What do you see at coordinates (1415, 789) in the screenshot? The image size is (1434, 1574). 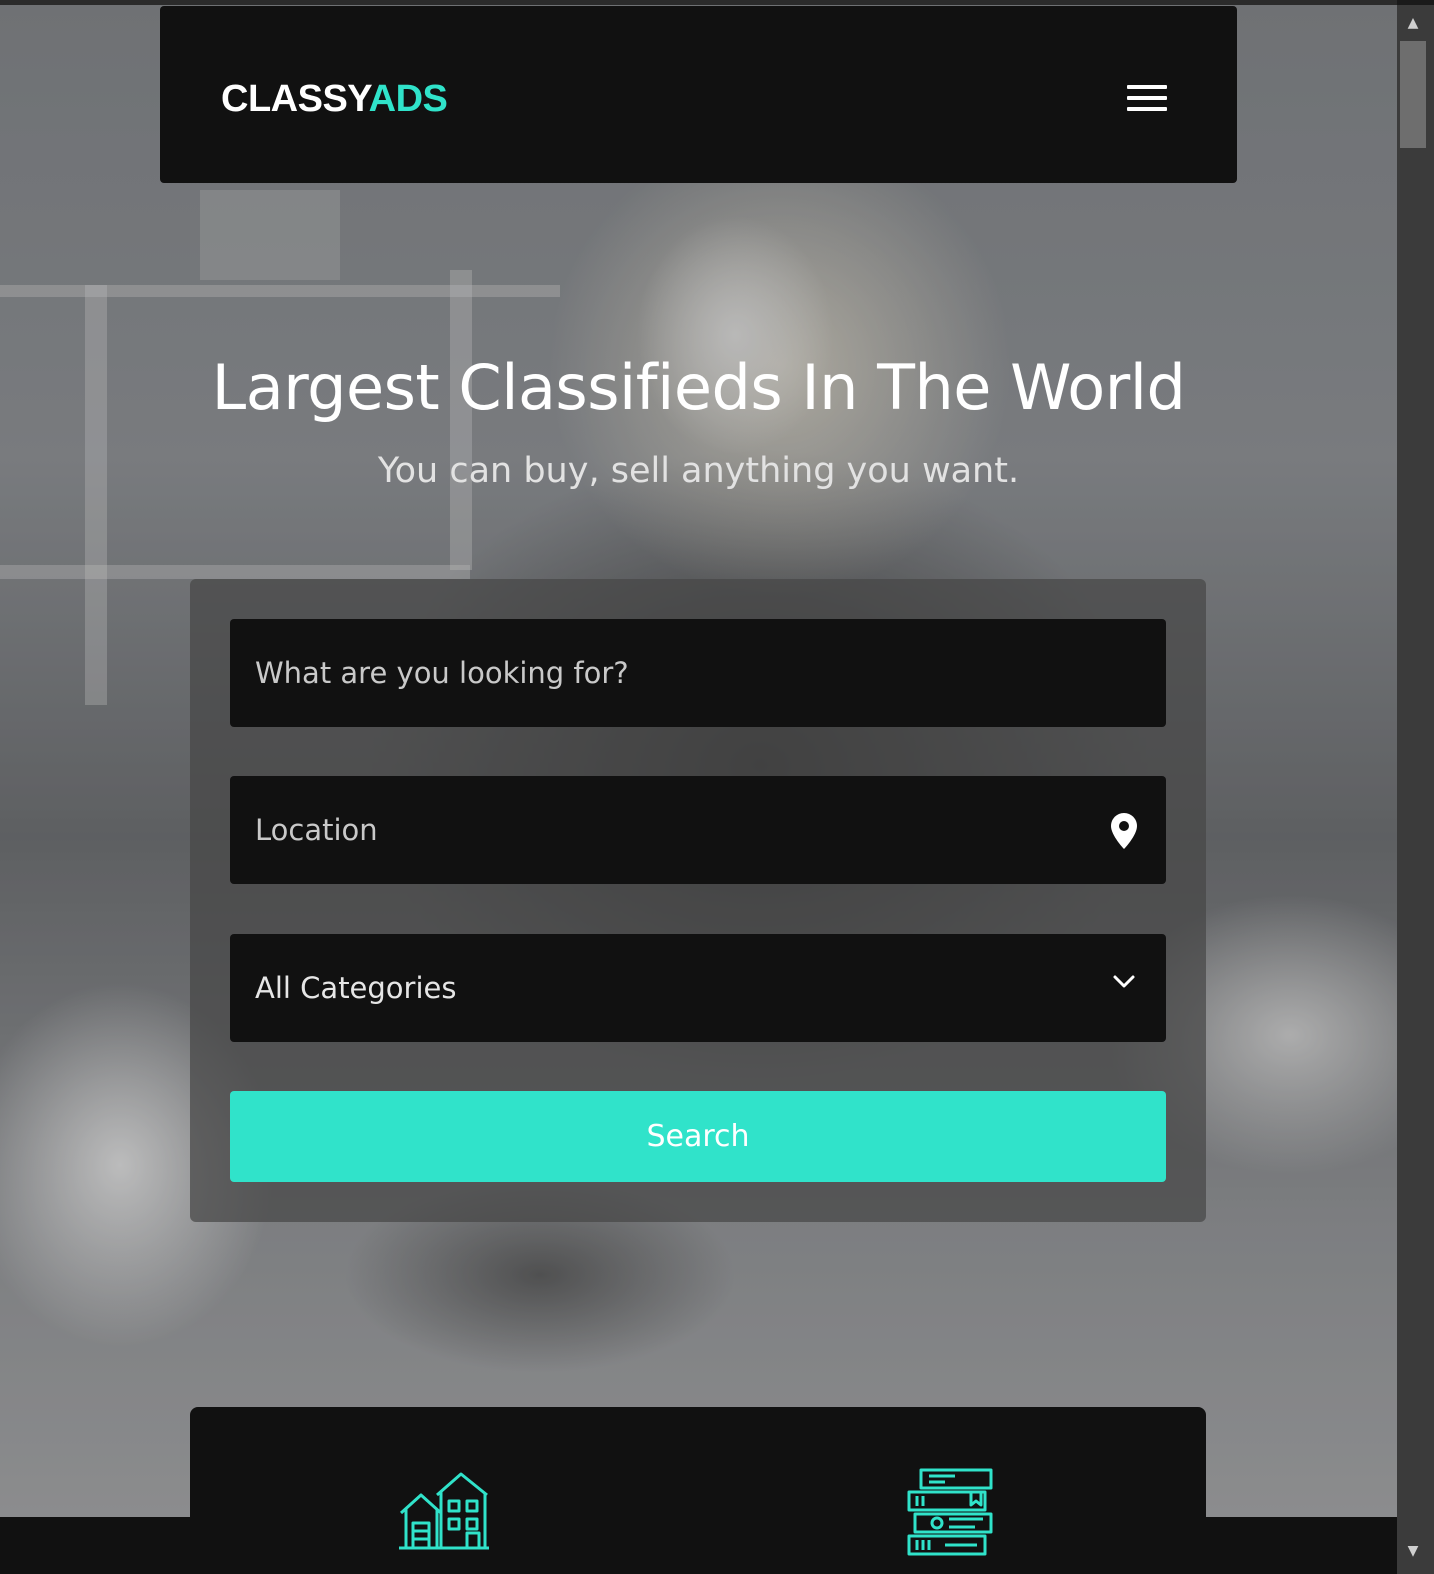 I see `vertical-scrollbar: ▲ ▼` at bounding box center [1415, 789].